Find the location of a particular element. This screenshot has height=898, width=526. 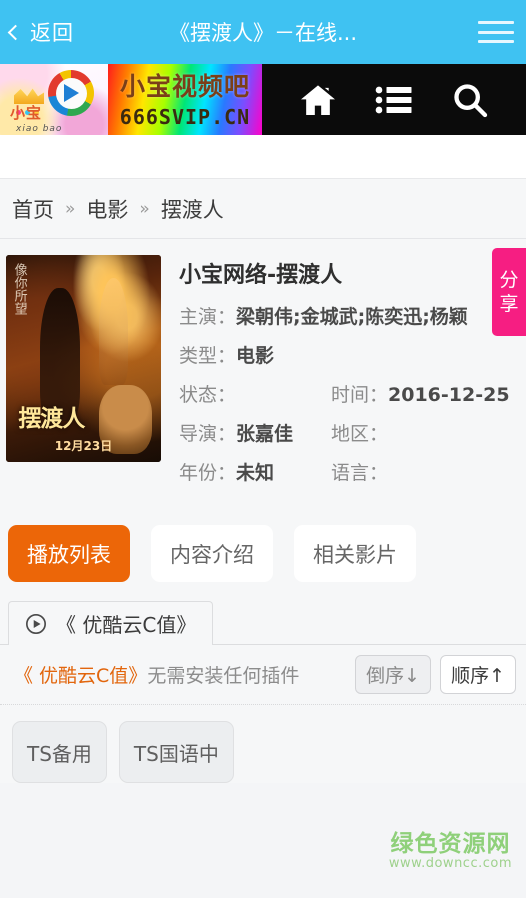

movie-field-year: 年份：未知 is located at coordinates (255, 471).